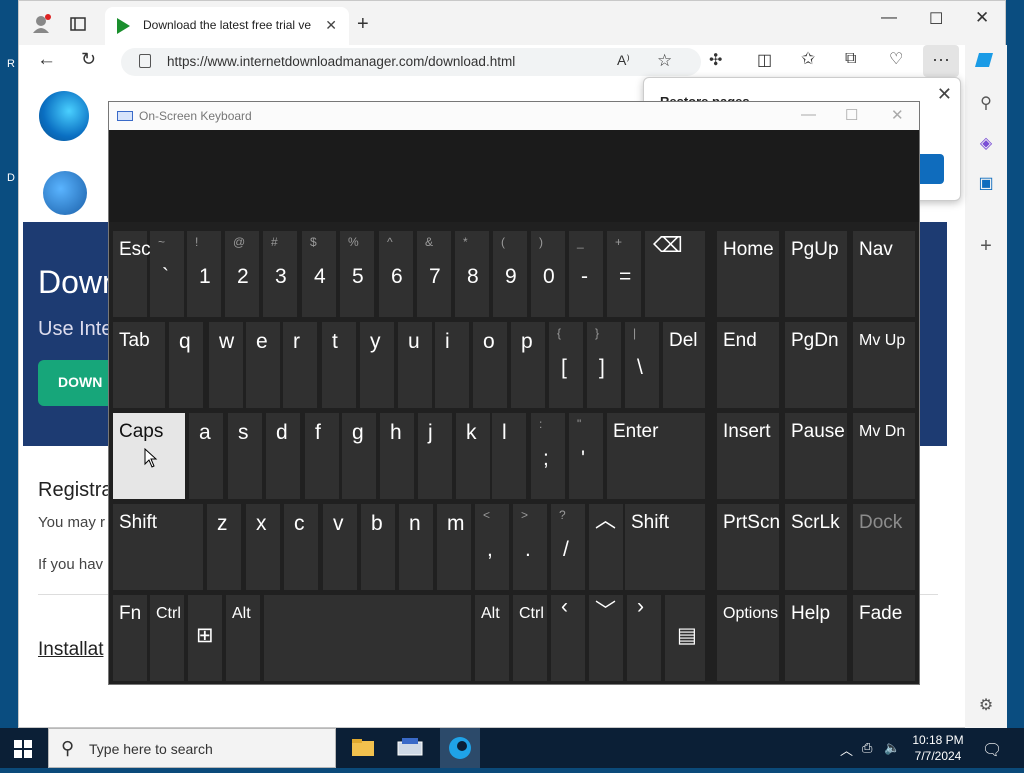 The width and height of the screenshot is (1024, 773). What do you see at coordinates (548, 456) in the screenshot?
I see `key-;: :;` at bounding box center [548, 456].